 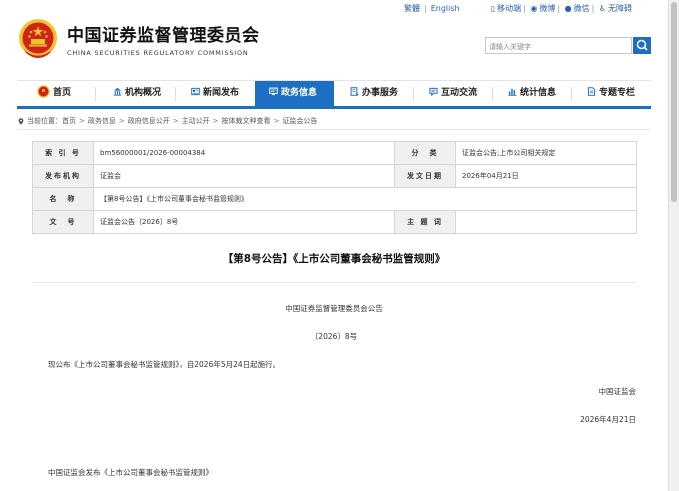 I want to click on date-label: 发文日期, so click(x=425, y=176).